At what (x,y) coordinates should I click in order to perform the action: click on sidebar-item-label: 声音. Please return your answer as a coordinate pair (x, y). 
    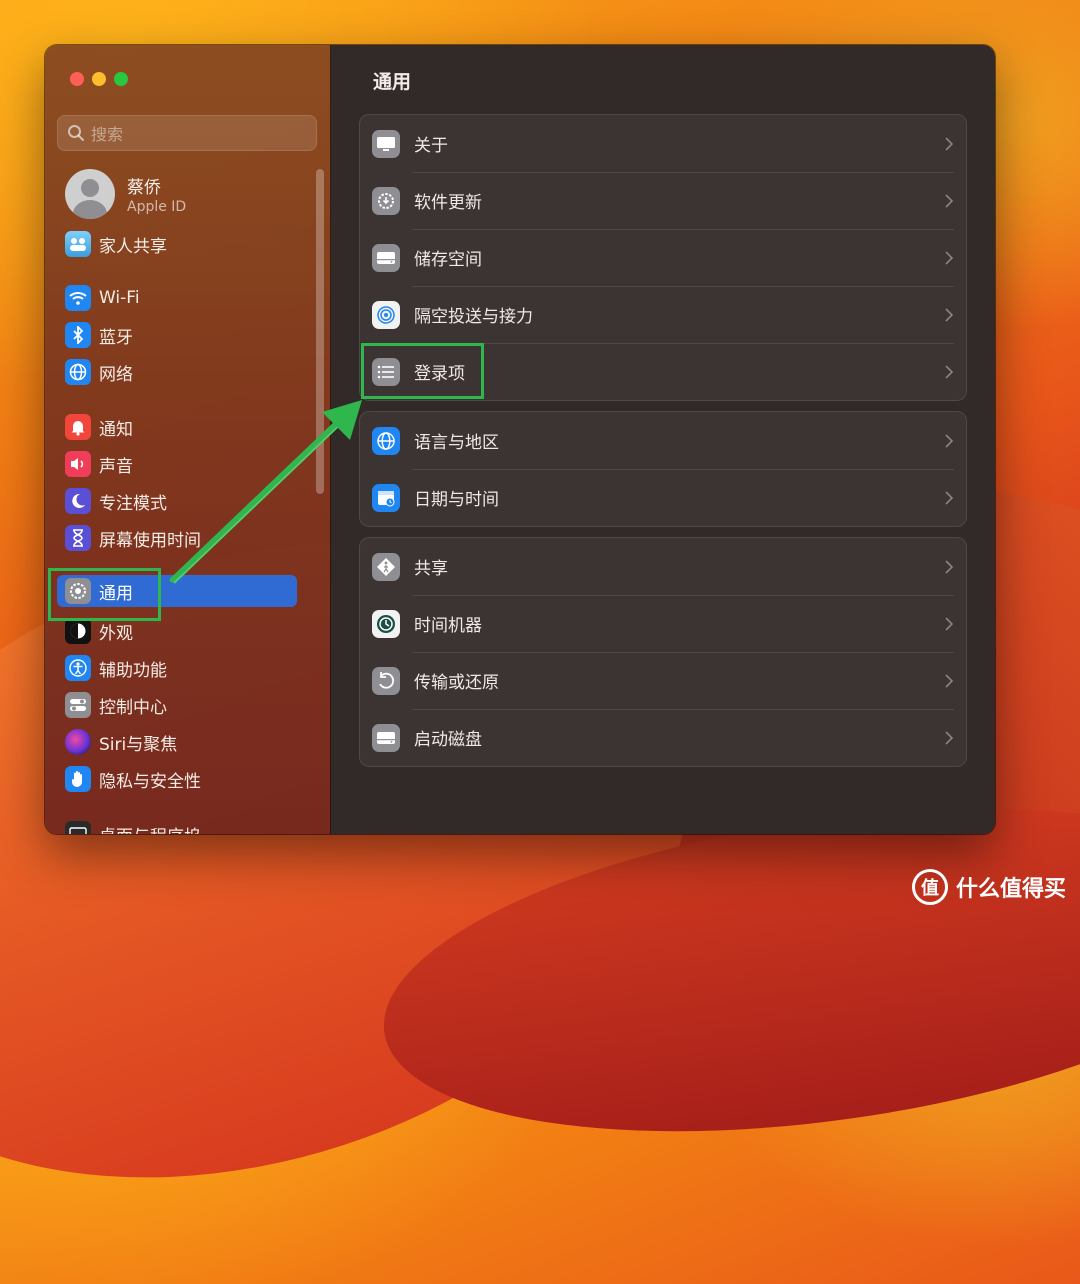
    Looking at the image, I should click on (116, 466).